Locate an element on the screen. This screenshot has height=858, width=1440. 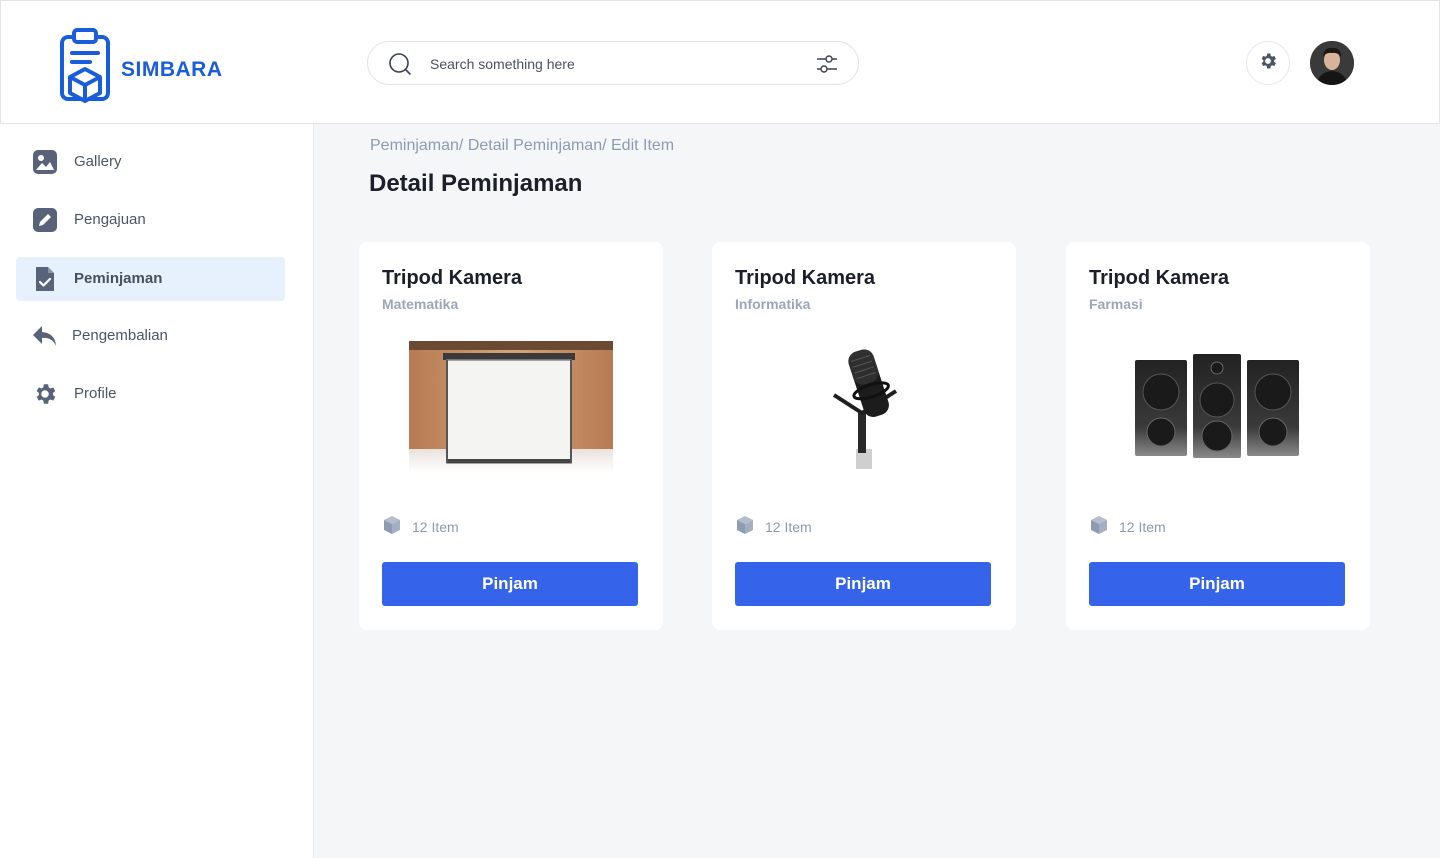
sidebar-item-label: Pengembalian is located at coordinates (120, 335).